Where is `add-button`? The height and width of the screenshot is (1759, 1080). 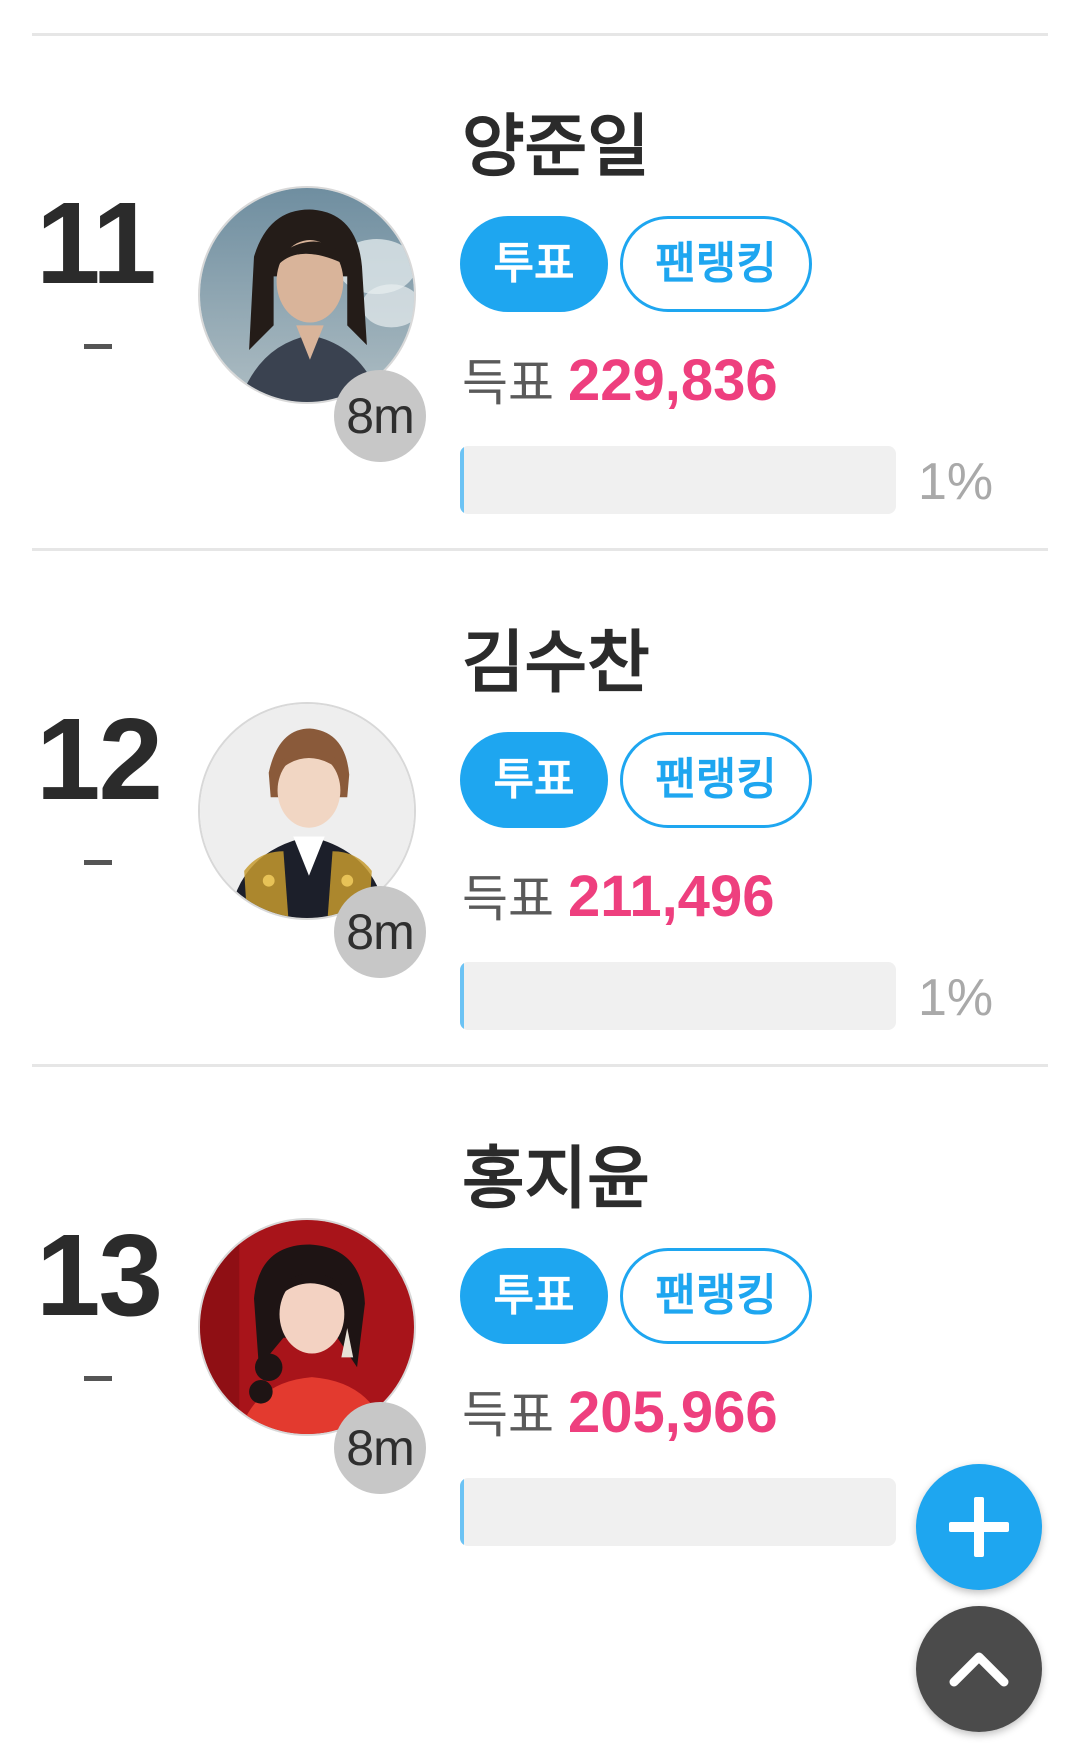
add-button is located at coordinates (979, 1527).